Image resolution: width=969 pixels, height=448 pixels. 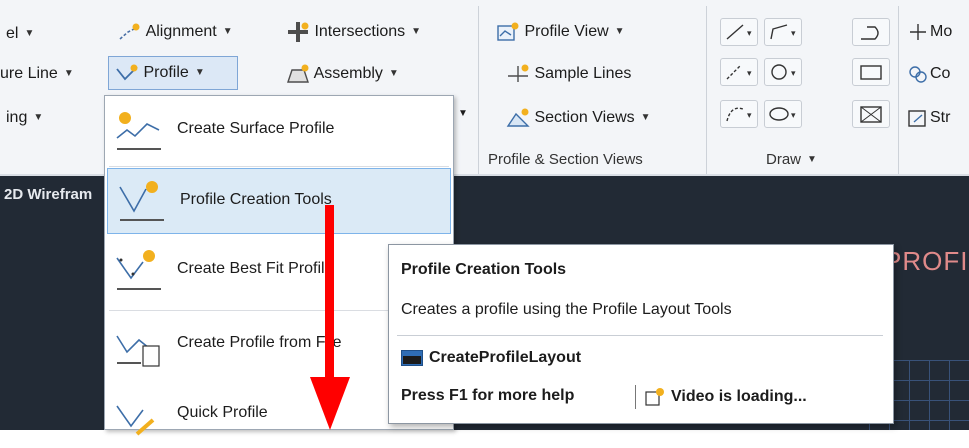 I want to click on profile-button: Profile ▼, so click(x=173, y=73).